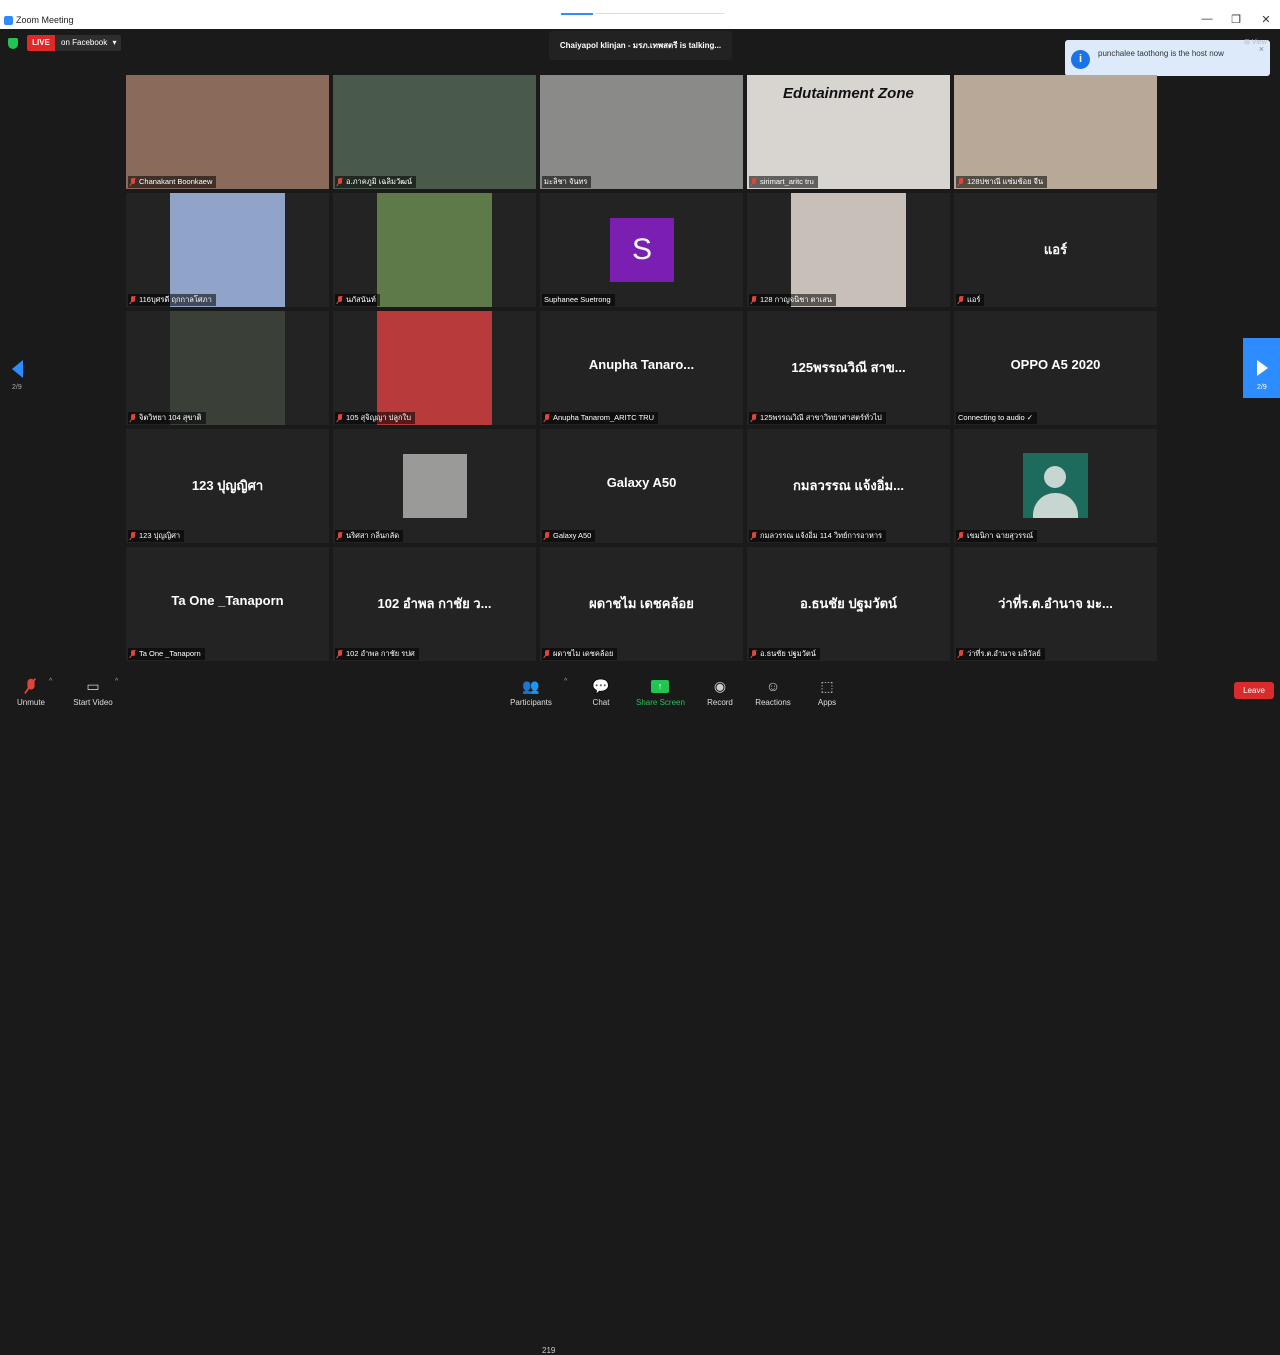 Image resolution: width=1280 pixels, height=1355 pixels. Describe the element at coordinates (93, 692) in the screenshot. I see `start-video-button: ▭ Start Video` at that location.